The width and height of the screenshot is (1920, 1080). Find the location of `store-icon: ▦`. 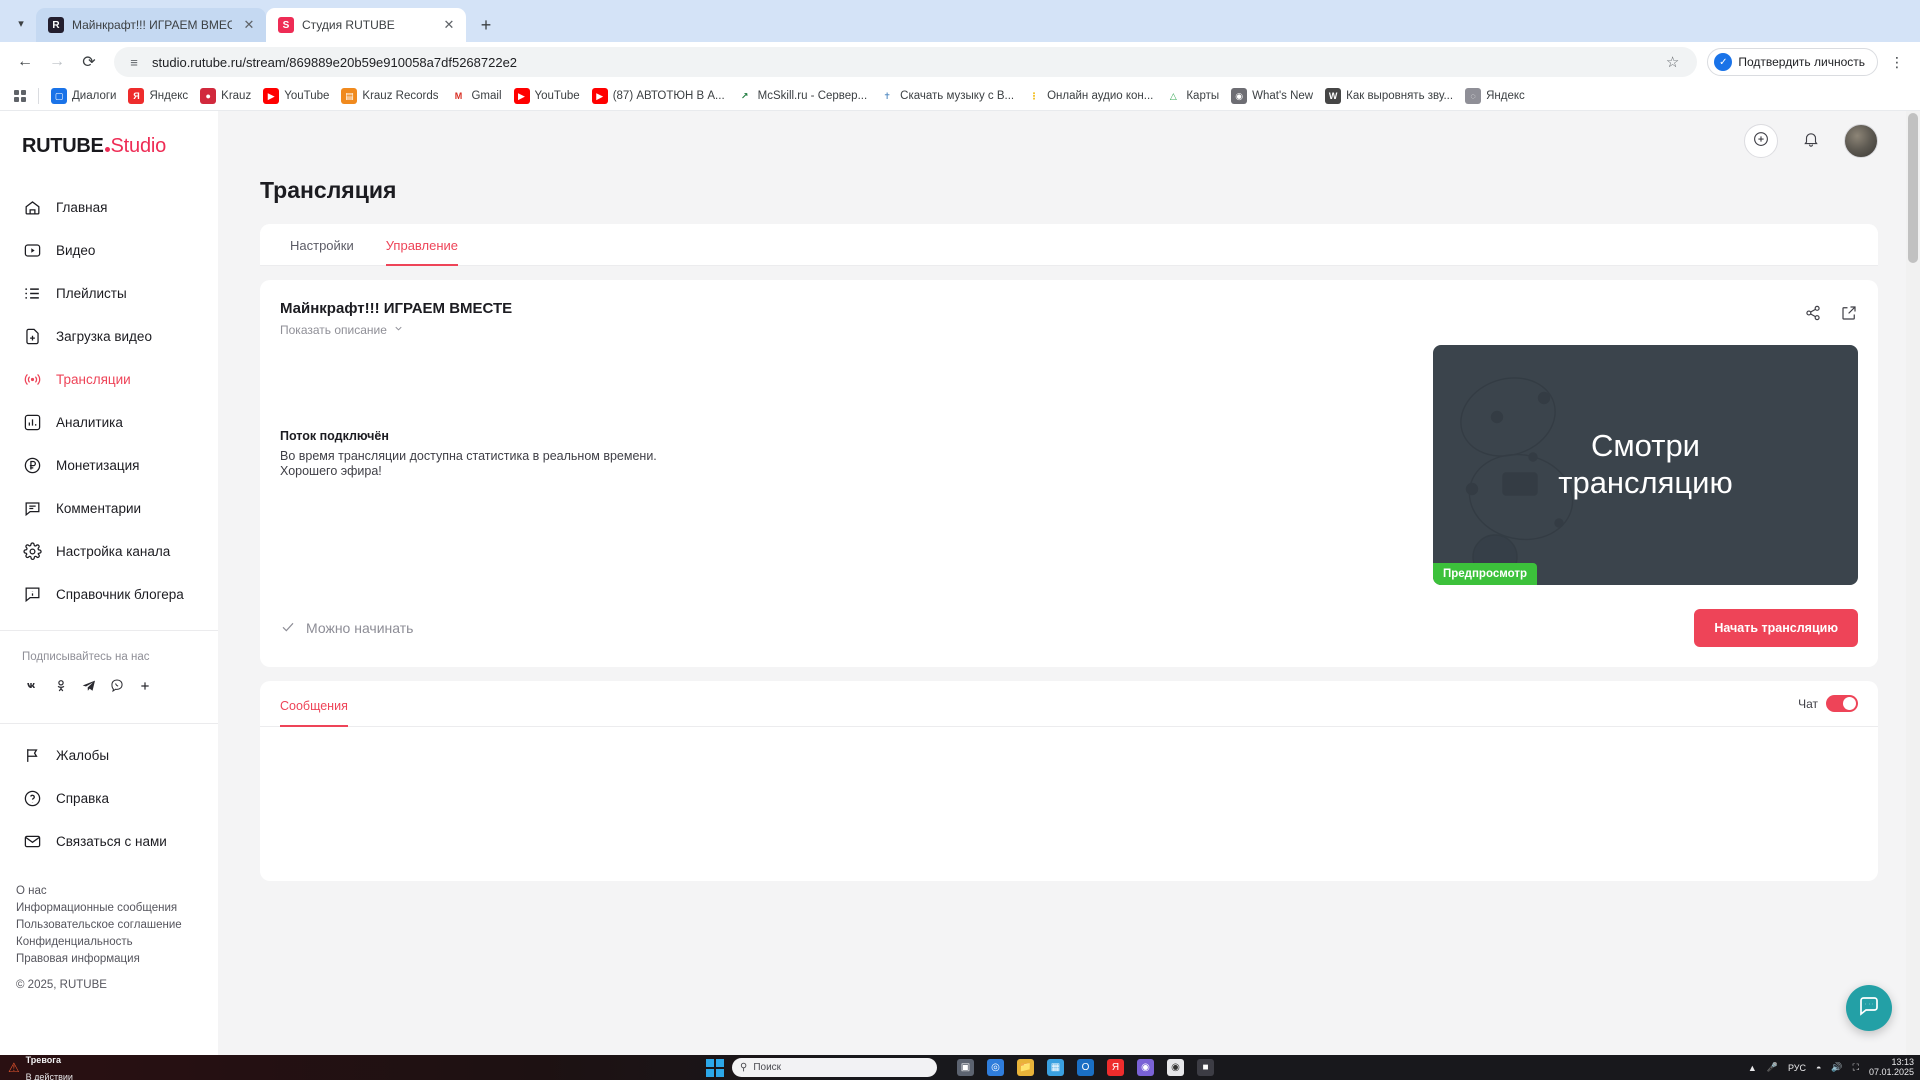

store-icon: ▦ is located at coordinates (1055, 1067).